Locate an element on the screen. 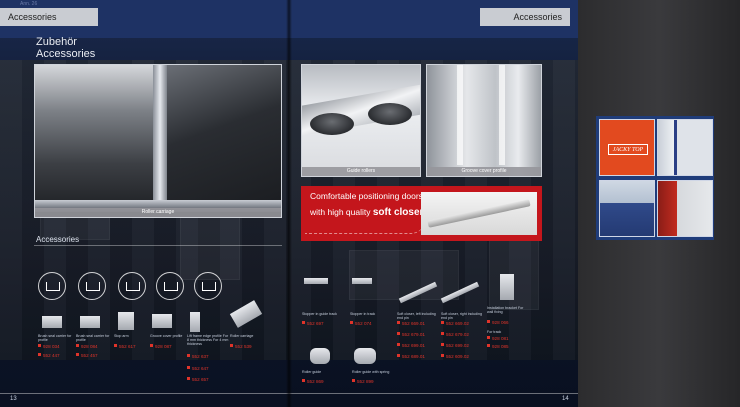 This screenshot has height=407, width=740. product-code: 552 457 is located at coordinates (87, 356).